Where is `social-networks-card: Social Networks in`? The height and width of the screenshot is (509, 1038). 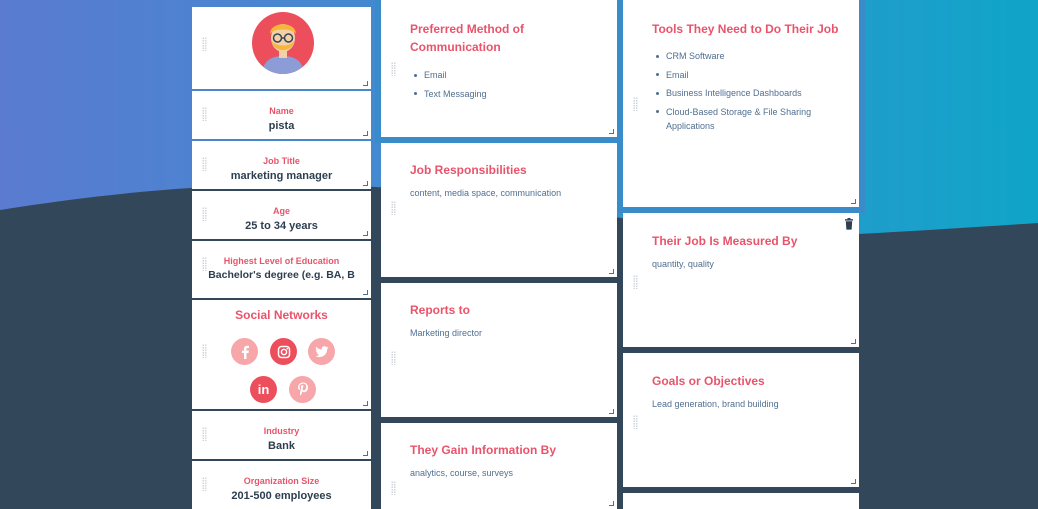 social-networks-card: Social Networks in is located at coordinates (281, 354).